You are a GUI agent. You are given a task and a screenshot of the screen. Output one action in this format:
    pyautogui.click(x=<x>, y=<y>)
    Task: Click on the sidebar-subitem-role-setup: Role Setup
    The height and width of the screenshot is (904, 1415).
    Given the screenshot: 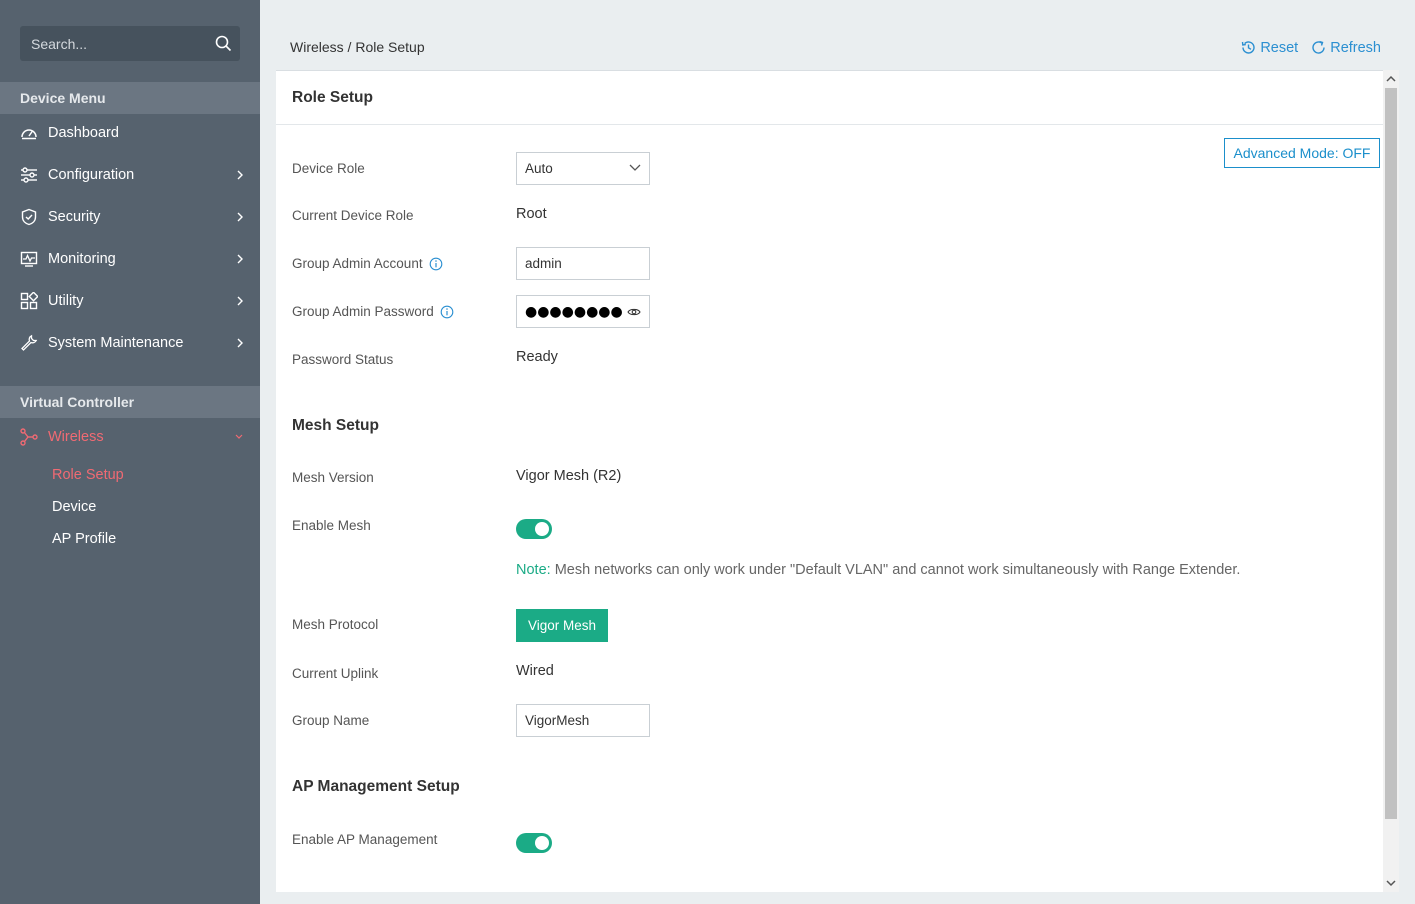 What is the action you would take?
    pyautogui.click(x=88, y=475)
    